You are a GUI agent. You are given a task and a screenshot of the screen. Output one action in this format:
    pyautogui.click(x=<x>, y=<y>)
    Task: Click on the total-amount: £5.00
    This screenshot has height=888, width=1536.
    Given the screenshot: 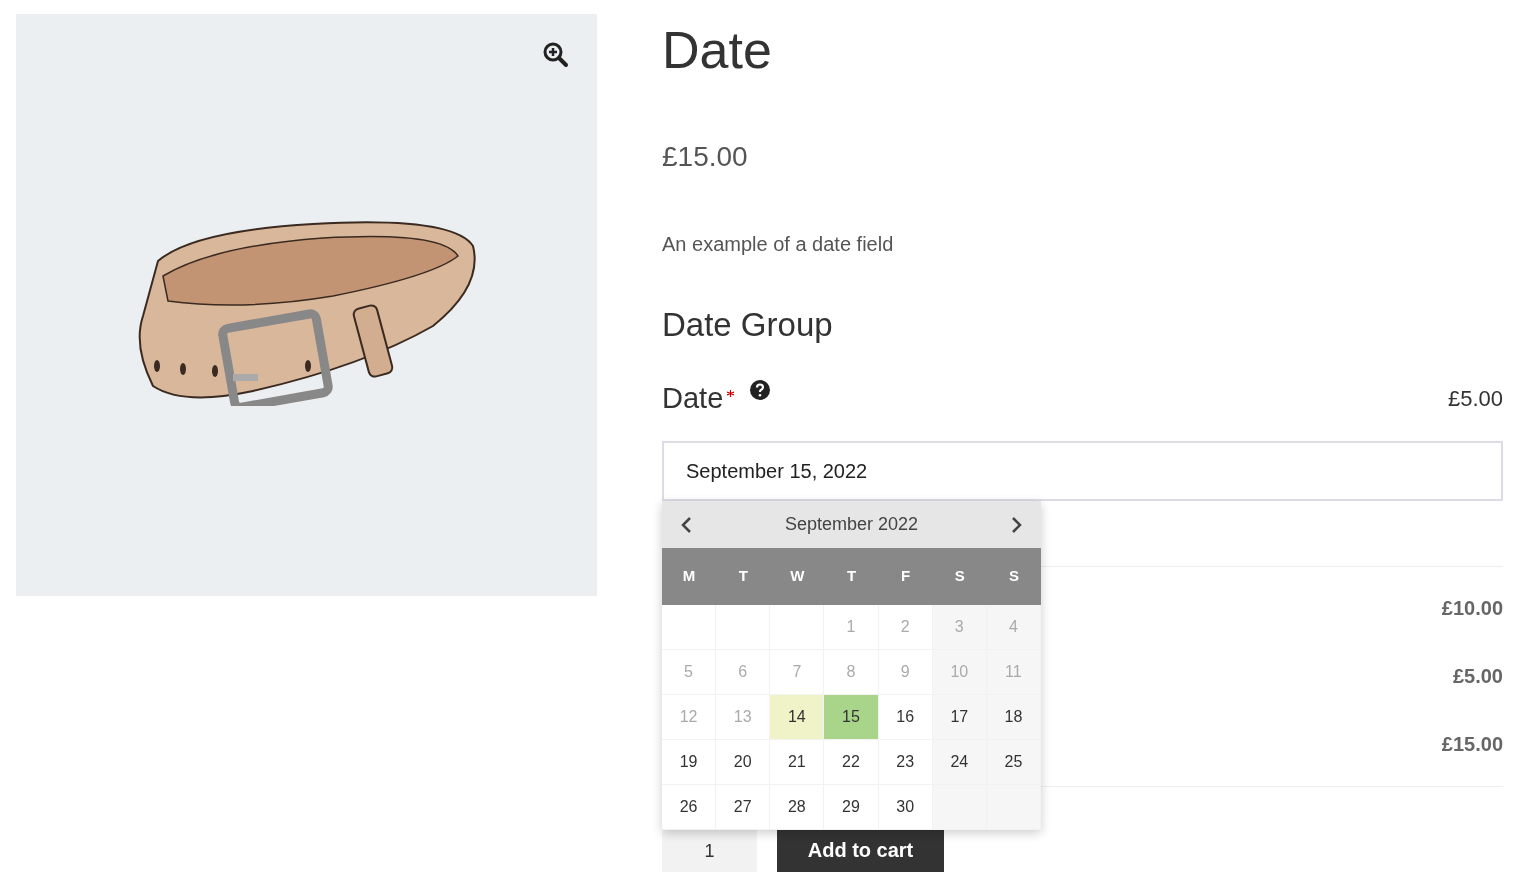 What is the action you would take?
    pyautogui.click(x=1477, y=676)
    